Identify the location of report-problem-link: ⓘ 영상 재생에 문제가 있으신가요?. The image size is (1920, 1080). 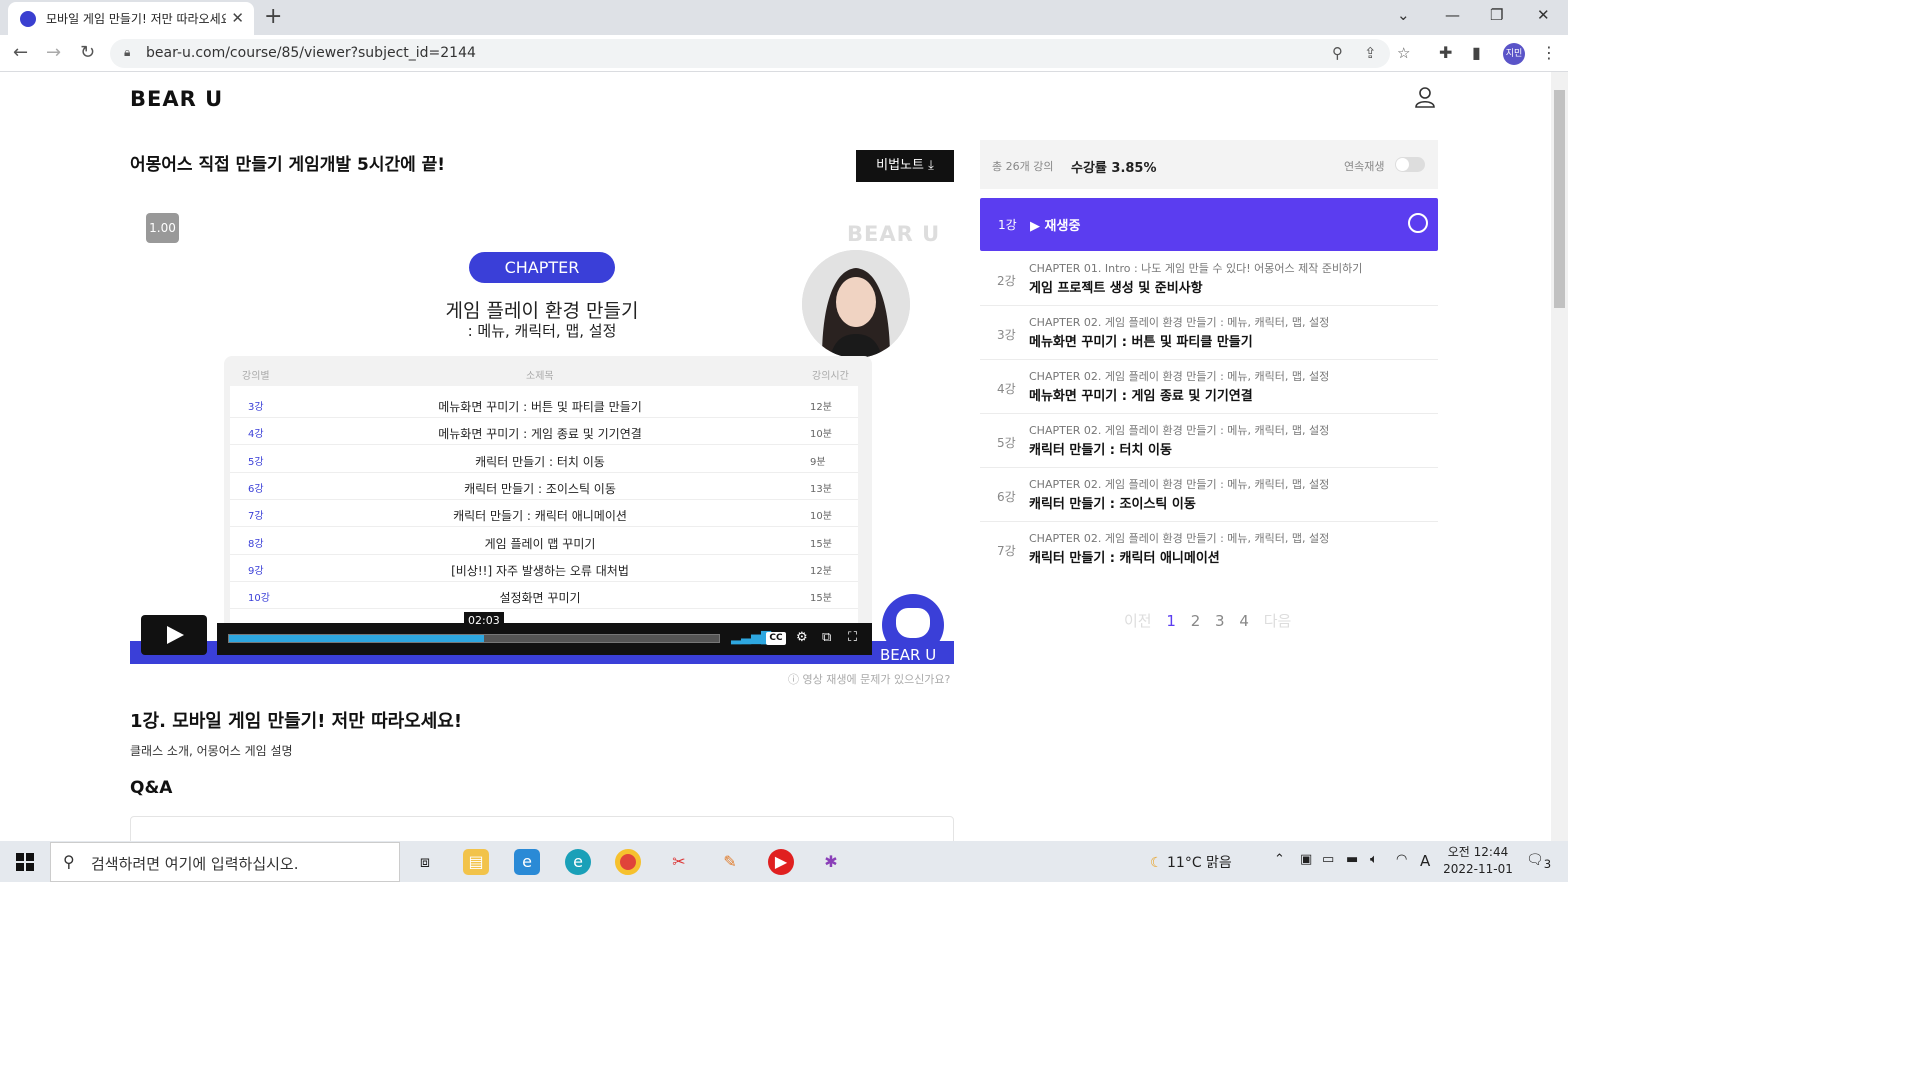
(869, 679).